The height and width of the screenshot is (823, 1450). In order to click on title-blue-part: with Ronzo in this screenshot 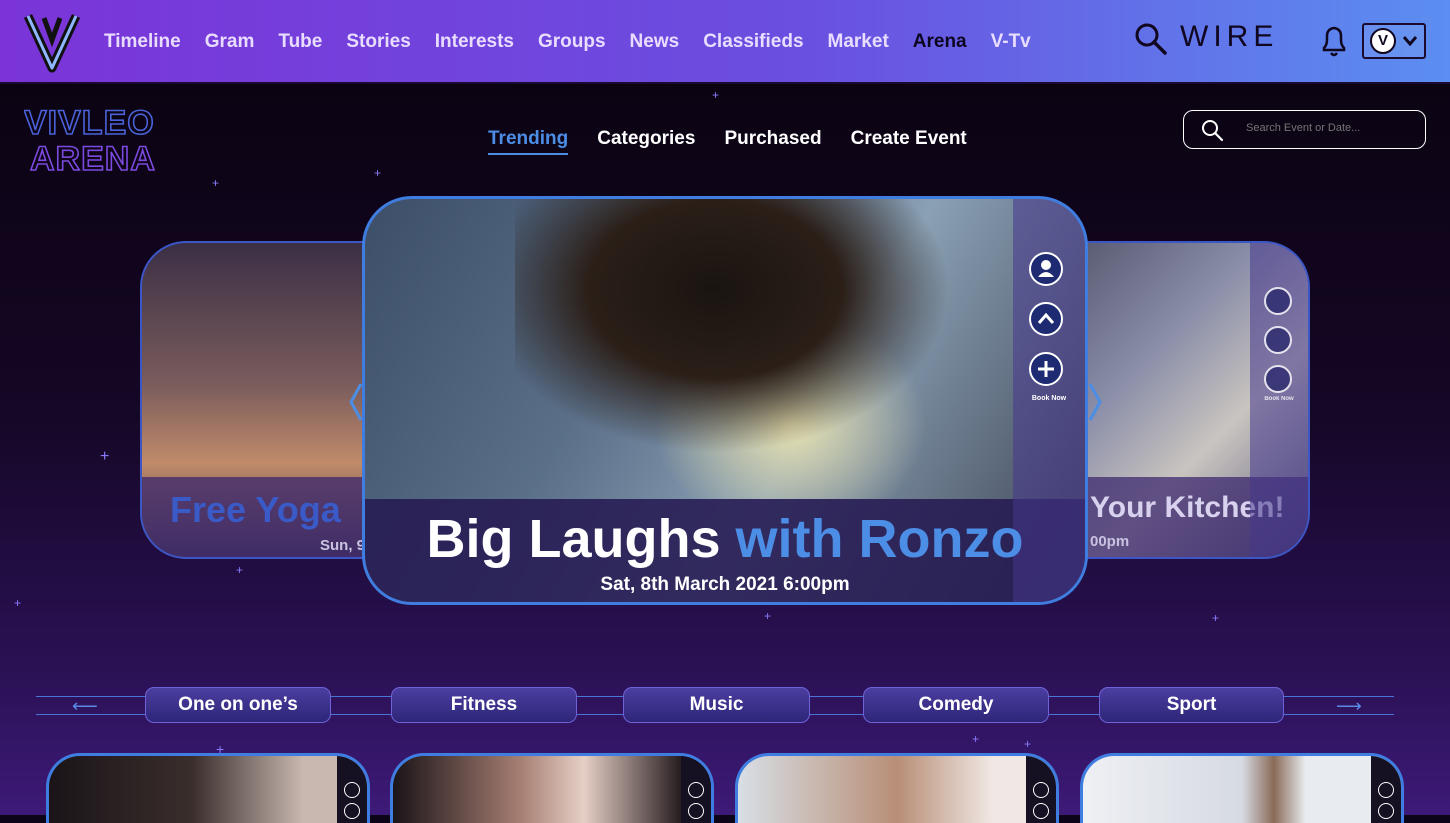, I will do `click(879, 539)`.